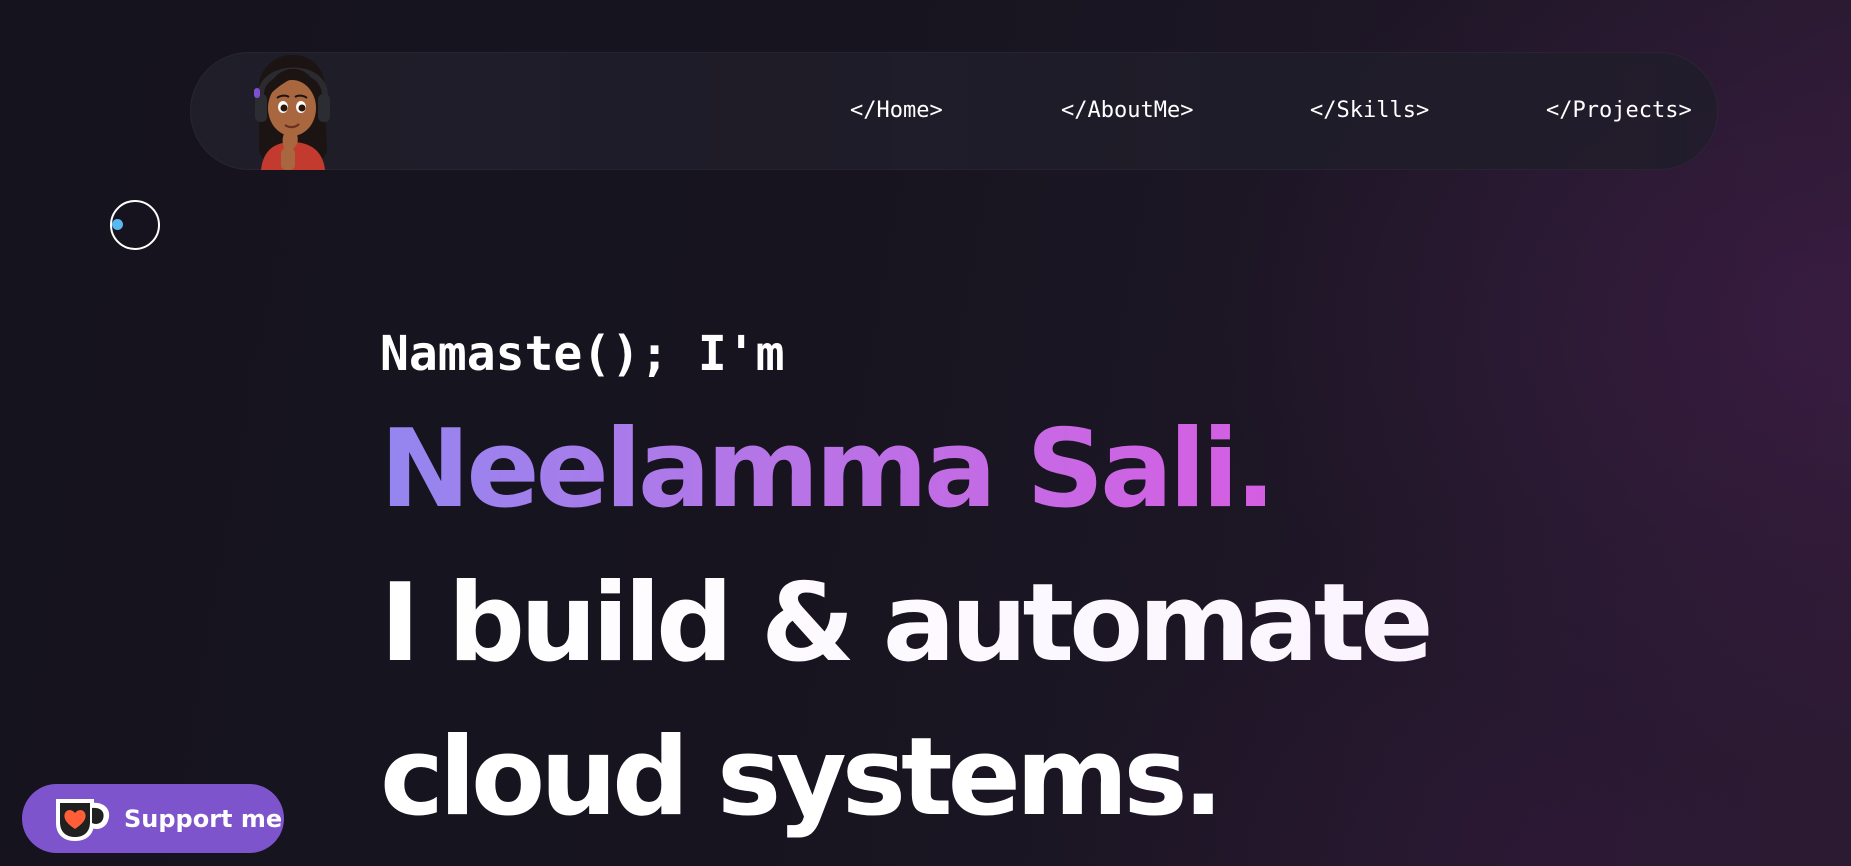 The width and height of the screenshot is (1851, 866). What do you see at coordinates (1619, 111) in the screenshot?
I see `nav-link-projects: </Projects>` at bounding box center [1619, 111].